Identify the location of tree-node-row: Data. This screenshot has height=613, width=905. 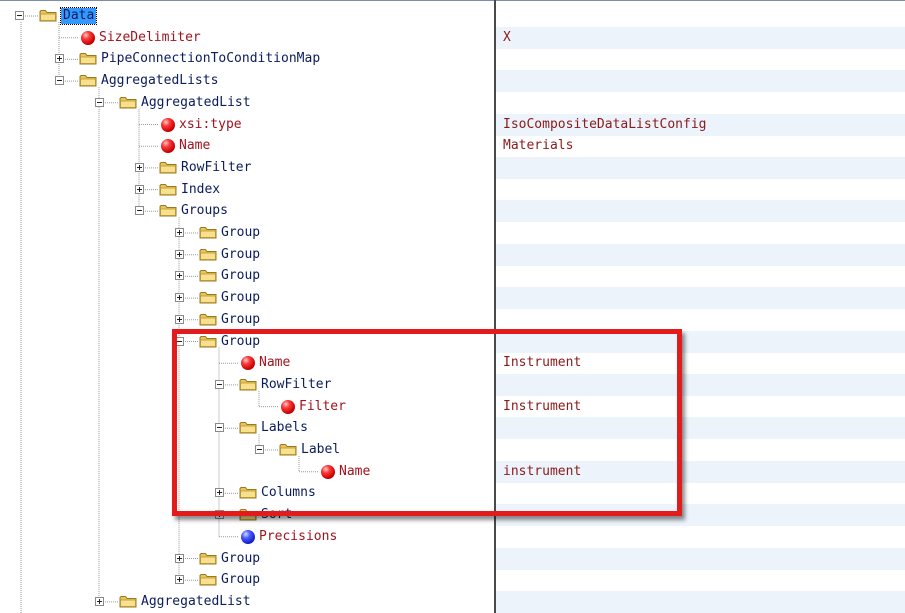
(452, 16).